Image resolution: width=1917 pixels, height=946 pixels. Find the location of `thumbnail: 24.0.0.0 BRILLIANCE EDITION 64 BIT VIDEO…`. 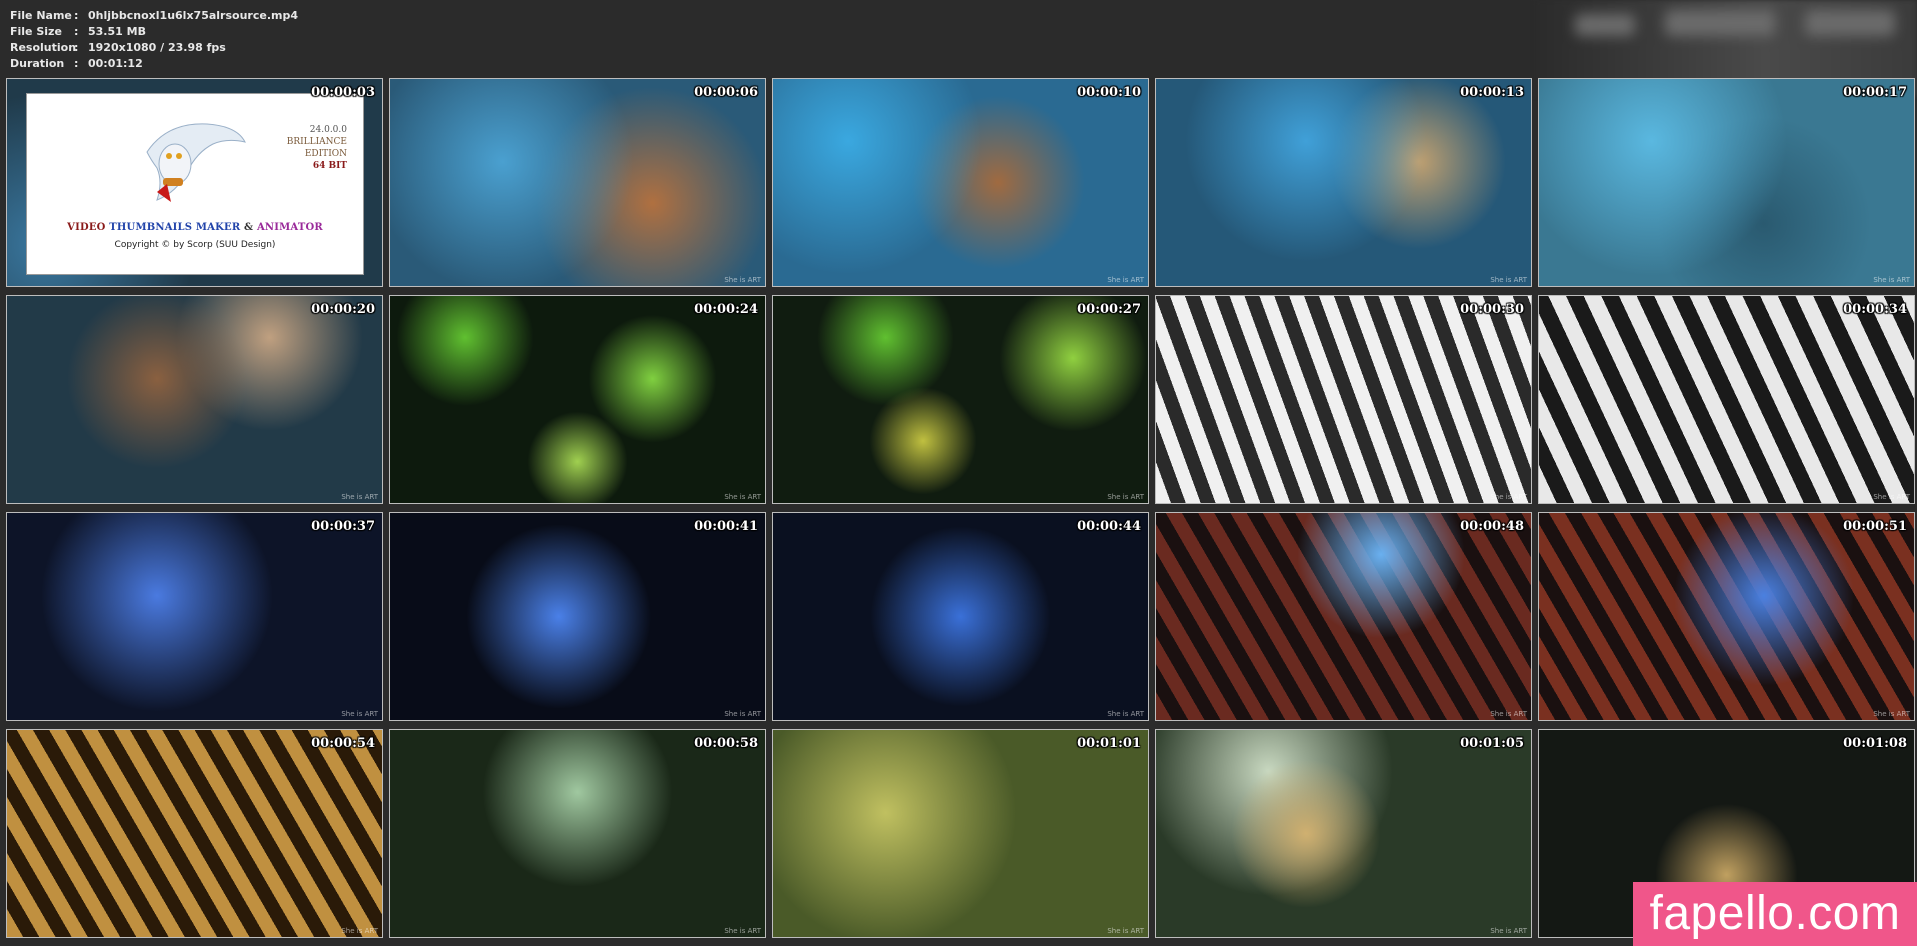

thumbnail: 24.0.0.0 BRILLIANCE EDITION 64 BIT VIDEO… is located at coordinates (194, 182).